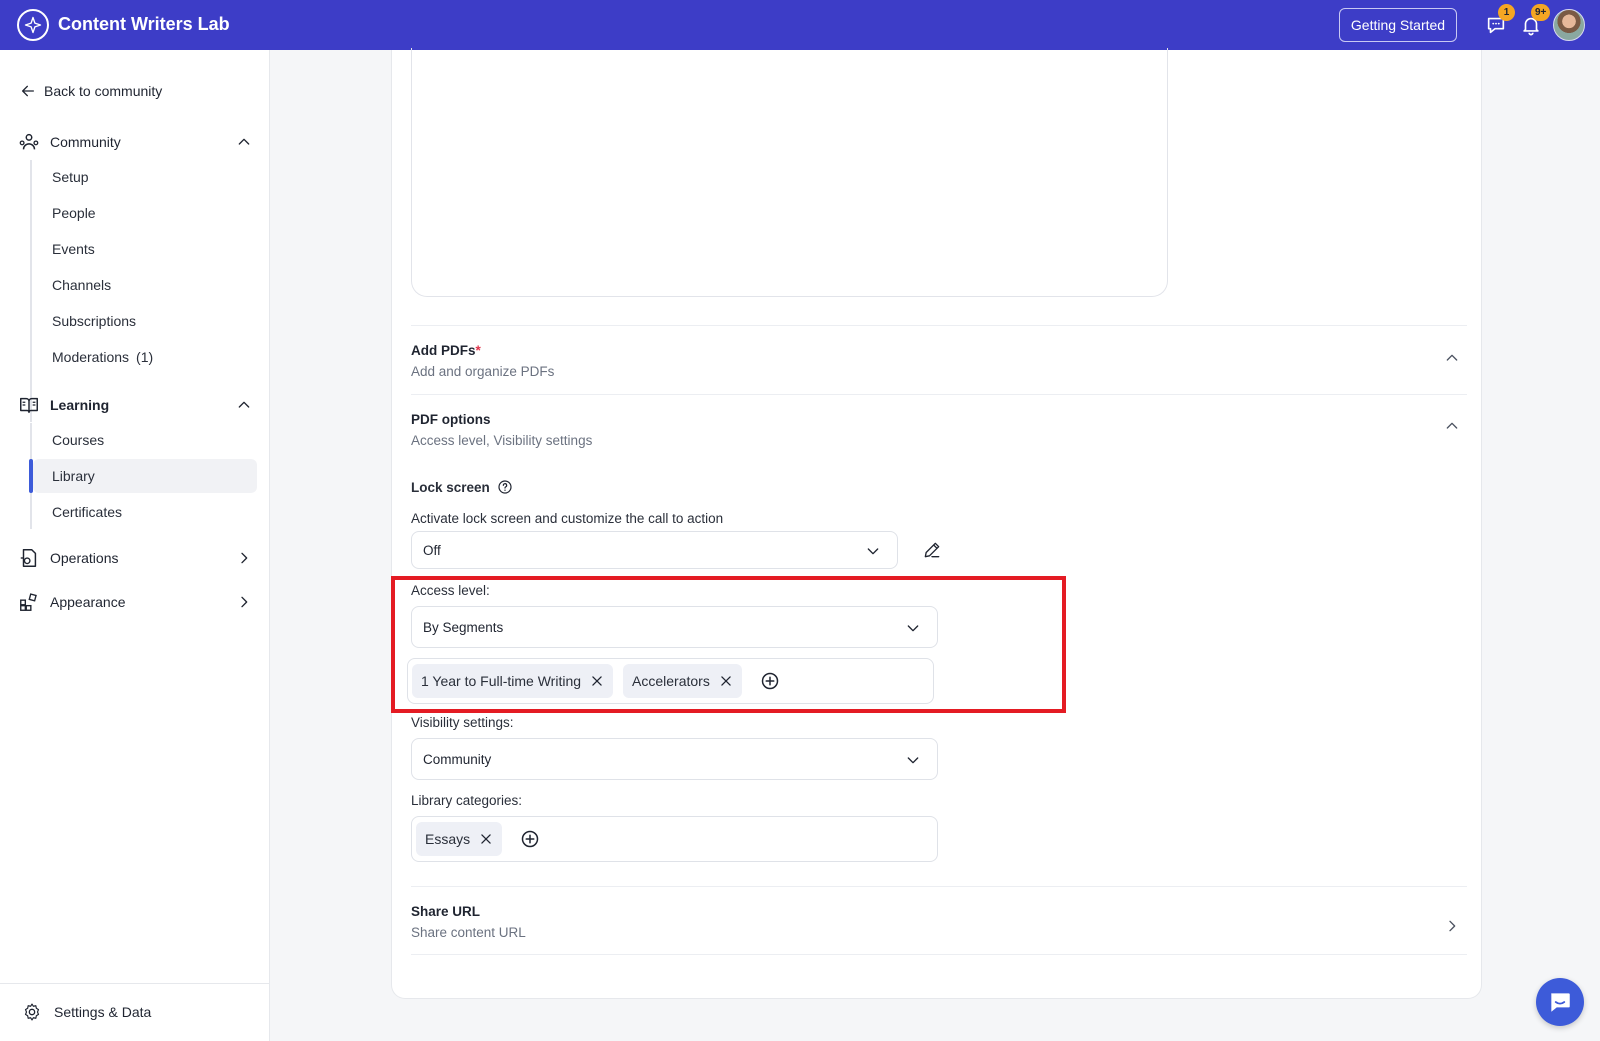  I want to click on sidebar-group-community-label: Community, so click(85, 142).